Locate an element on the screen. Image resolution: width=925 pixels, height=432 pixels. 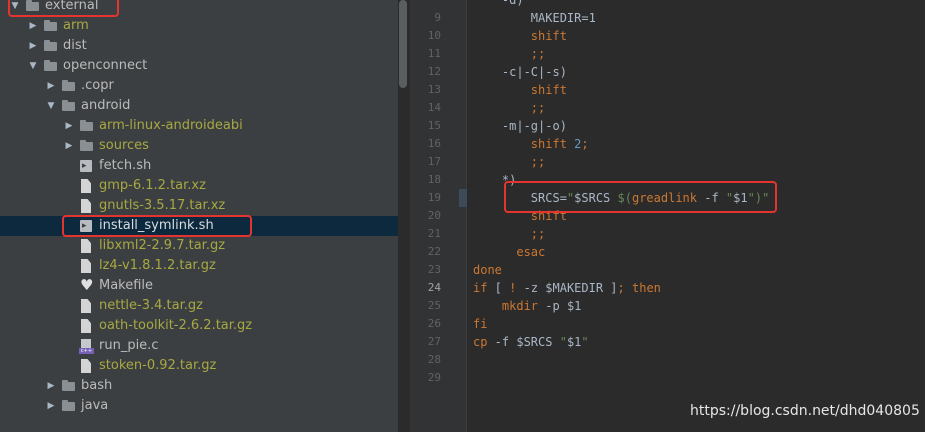
tree-item: run_pie.c is located at coordinates (199, 346).